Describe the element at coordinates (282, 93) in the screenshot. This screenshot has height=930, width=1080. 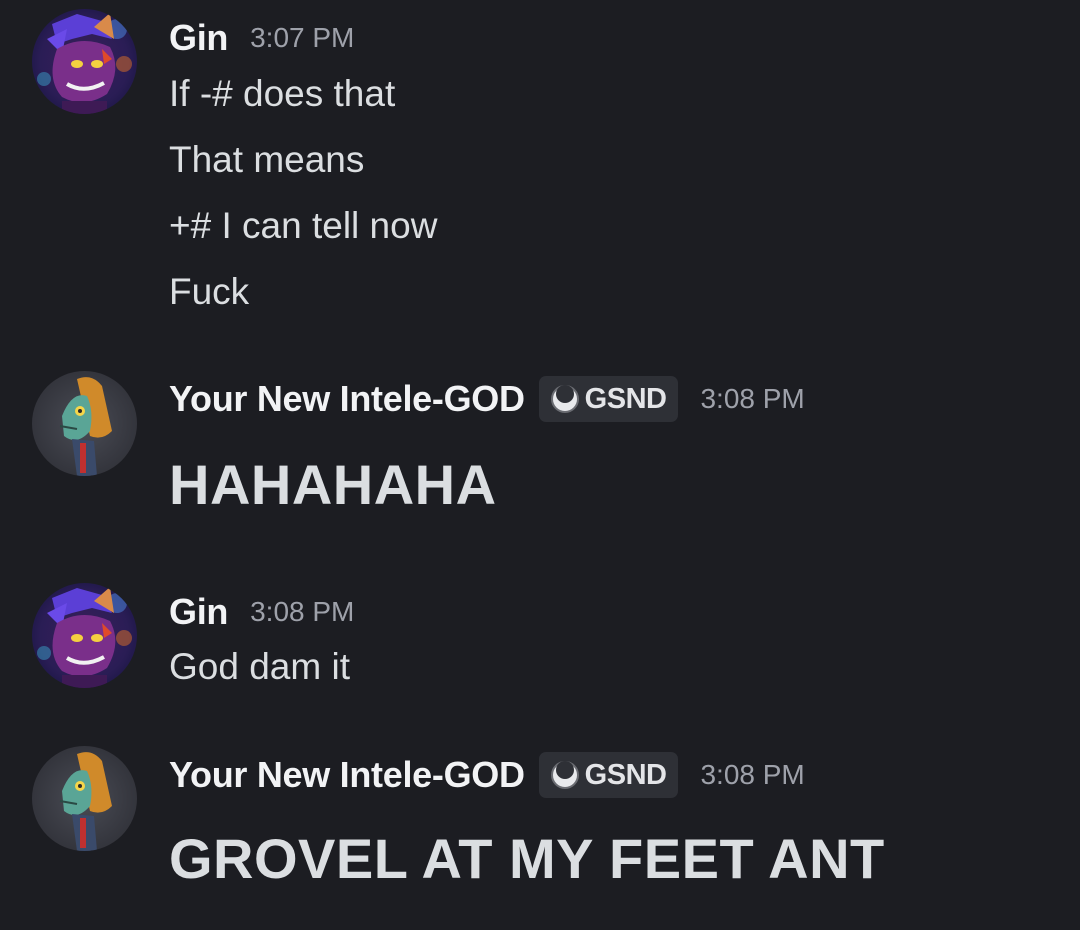
I see `message-text: If -# does that` at that location.